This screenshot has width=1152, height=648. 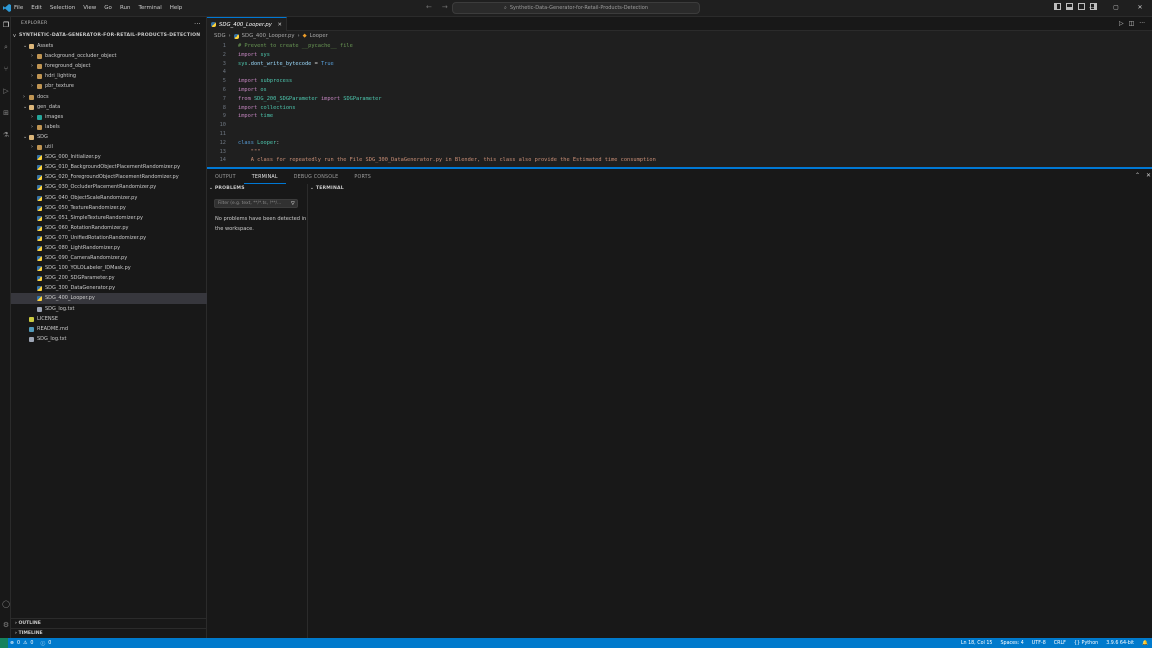 What do you see at coordinates (60, 308) in the screenshot?
I see `tree-item-label: SDG_log.txt` at bounding box center [60, 308].